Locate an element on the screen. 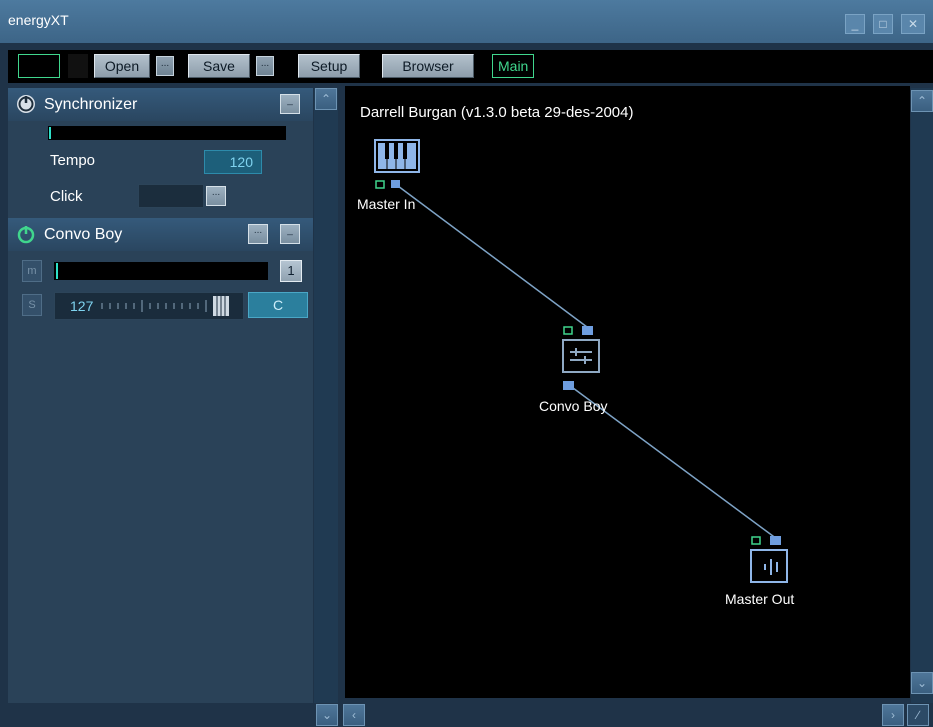 The height and width of the screenshot is (727, 933). browser-button: Browser is located at coordinates (428, 66).